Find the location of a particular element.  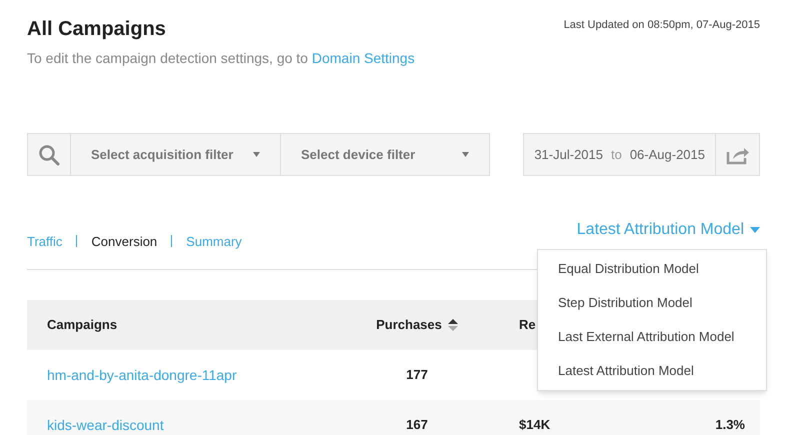

menu-item: Last External Attribution Model is located at coordinates (652, 337).